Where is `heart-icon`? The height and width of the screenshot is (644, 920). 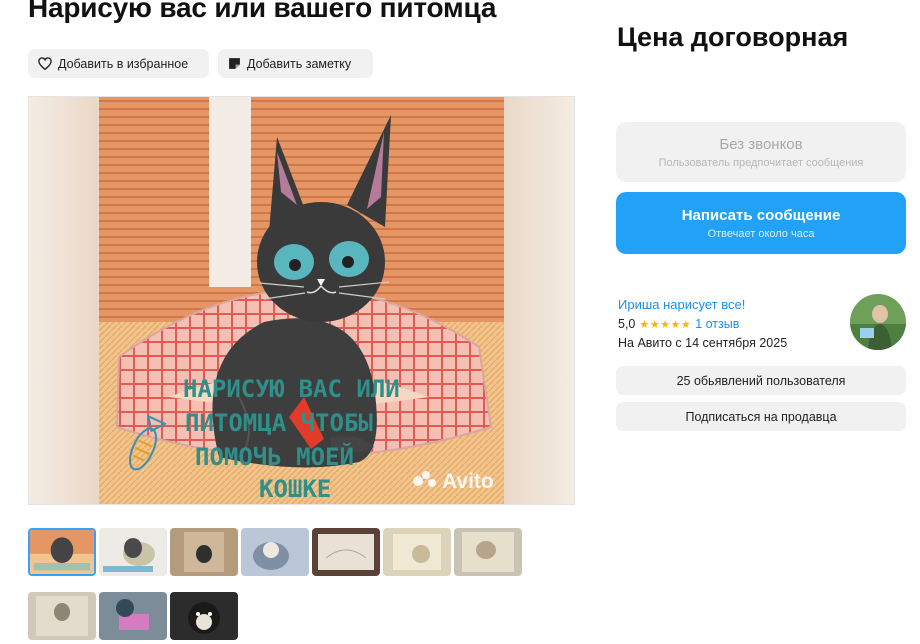 heart-icon is located at coordinates (45, 63).